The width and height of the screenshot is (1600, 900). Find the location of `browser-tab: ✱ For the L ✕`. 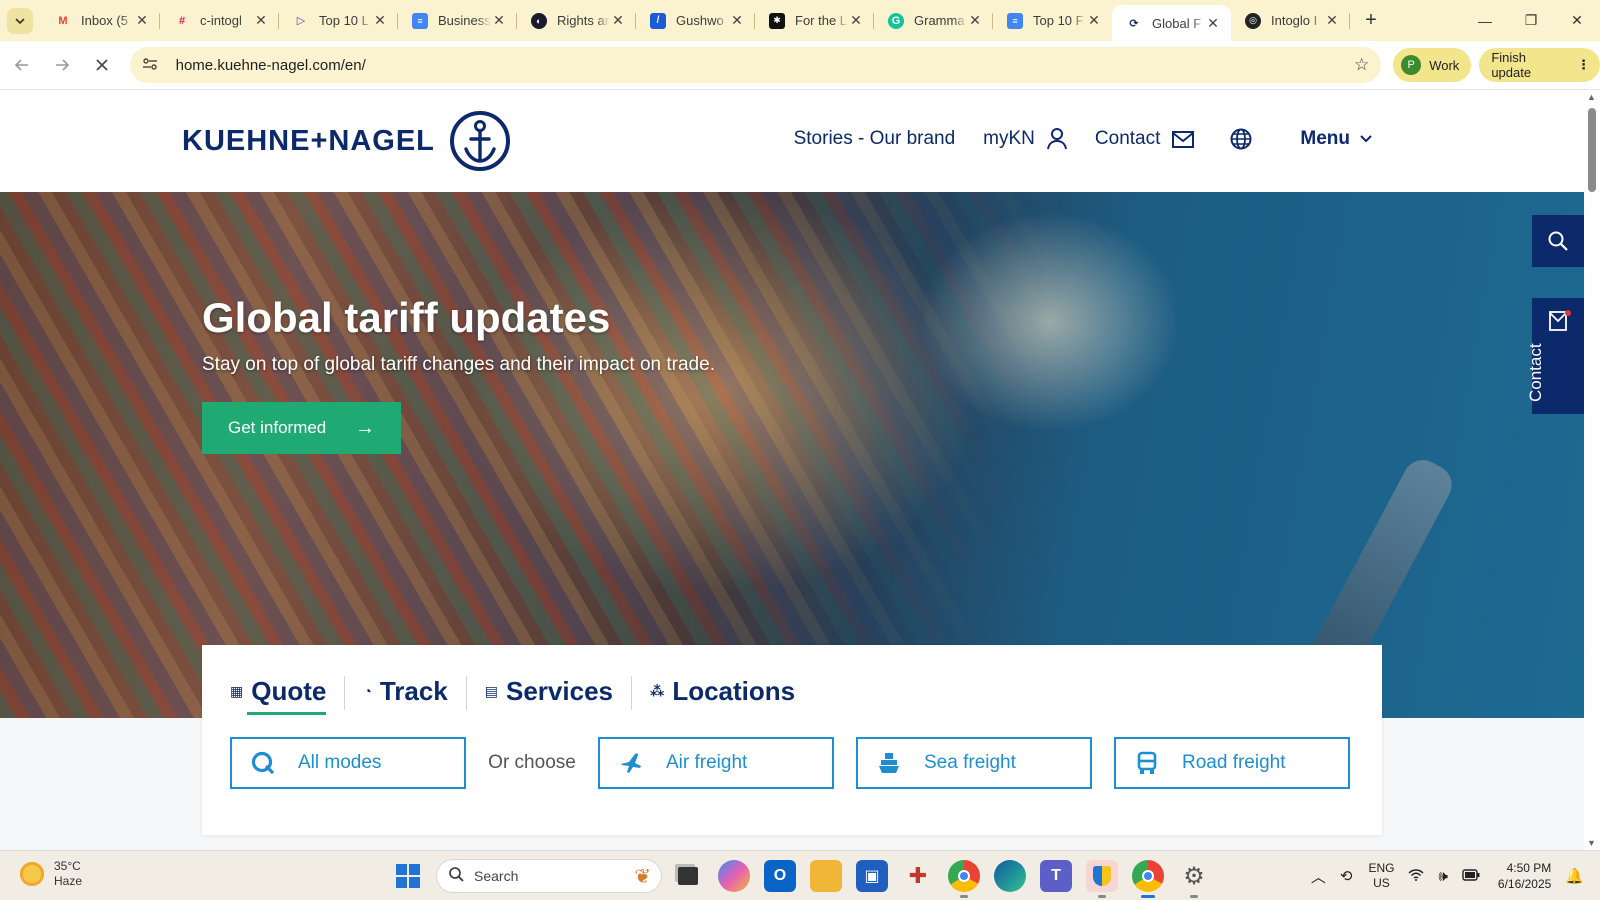

browser-tab: ✱ For the L ✕ is located at coordinates (814, 20).